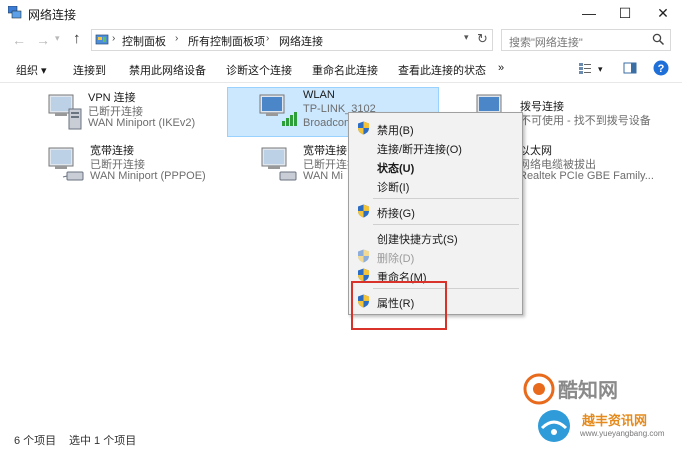 This screenshot has height=450, width=682. What do you see at coordinates (419, 150) in the screenshot?
I see `menu-label: 连接/断开连接(O)` at bounding box center [419, 150].